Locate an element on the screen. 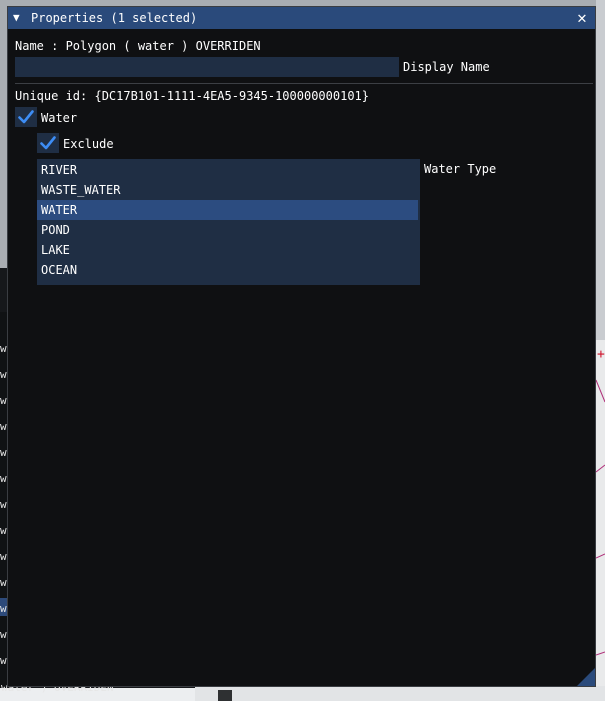  close-icon: ✕ is located at coordinates (582, 17).